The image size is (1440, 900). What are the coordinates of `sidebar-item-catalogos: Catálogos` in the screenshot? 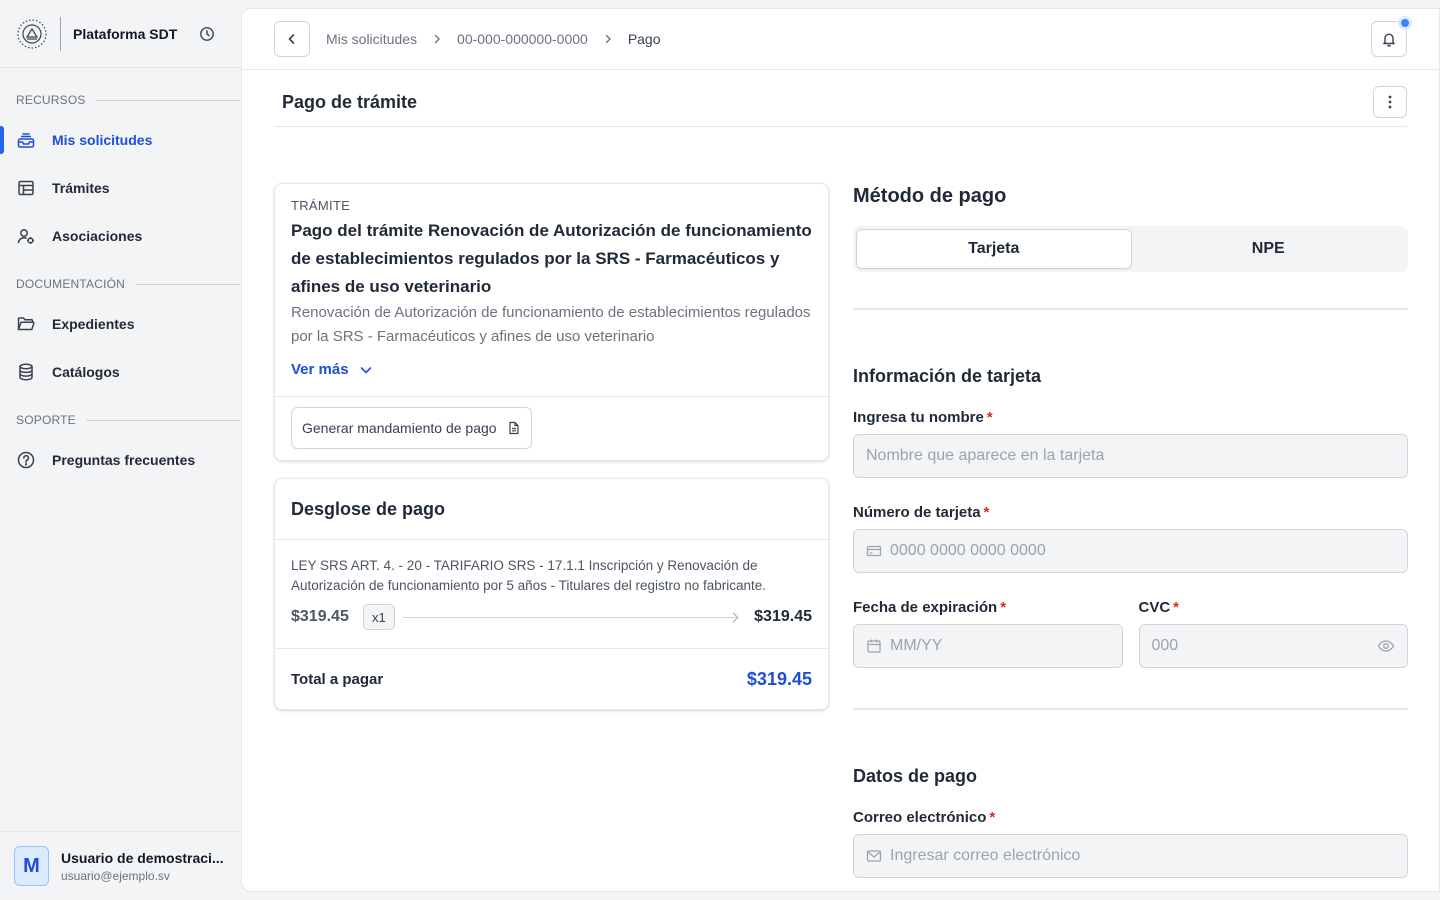 It's located at (120, 372).